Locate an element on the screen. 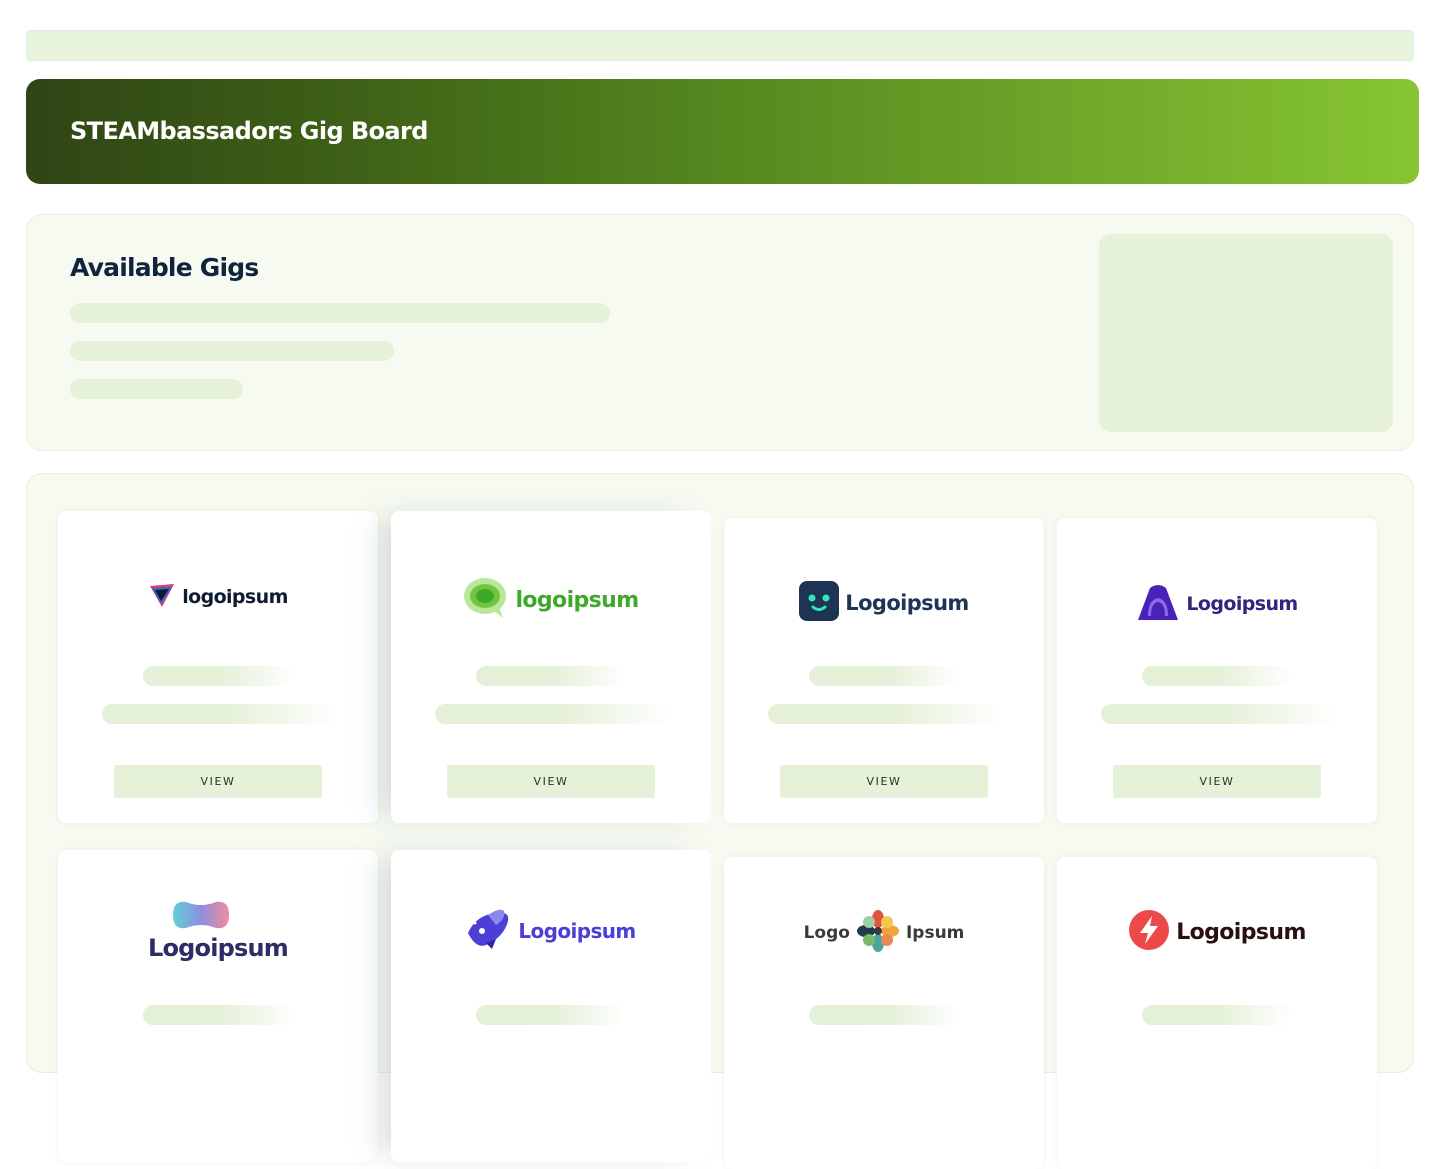 The image size is (1440, 1169). speech-bubble-logo-icon is located at coordinates (486, 600).